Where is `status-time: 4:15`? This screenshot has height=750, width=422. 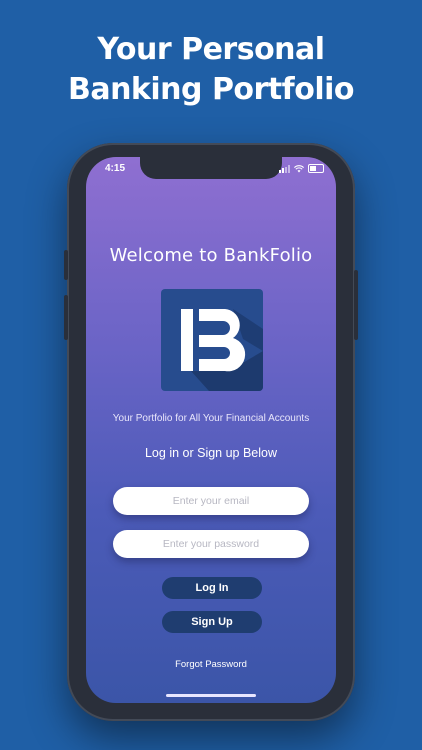
status-time: 4:15 is located at coordinates (115, 168).